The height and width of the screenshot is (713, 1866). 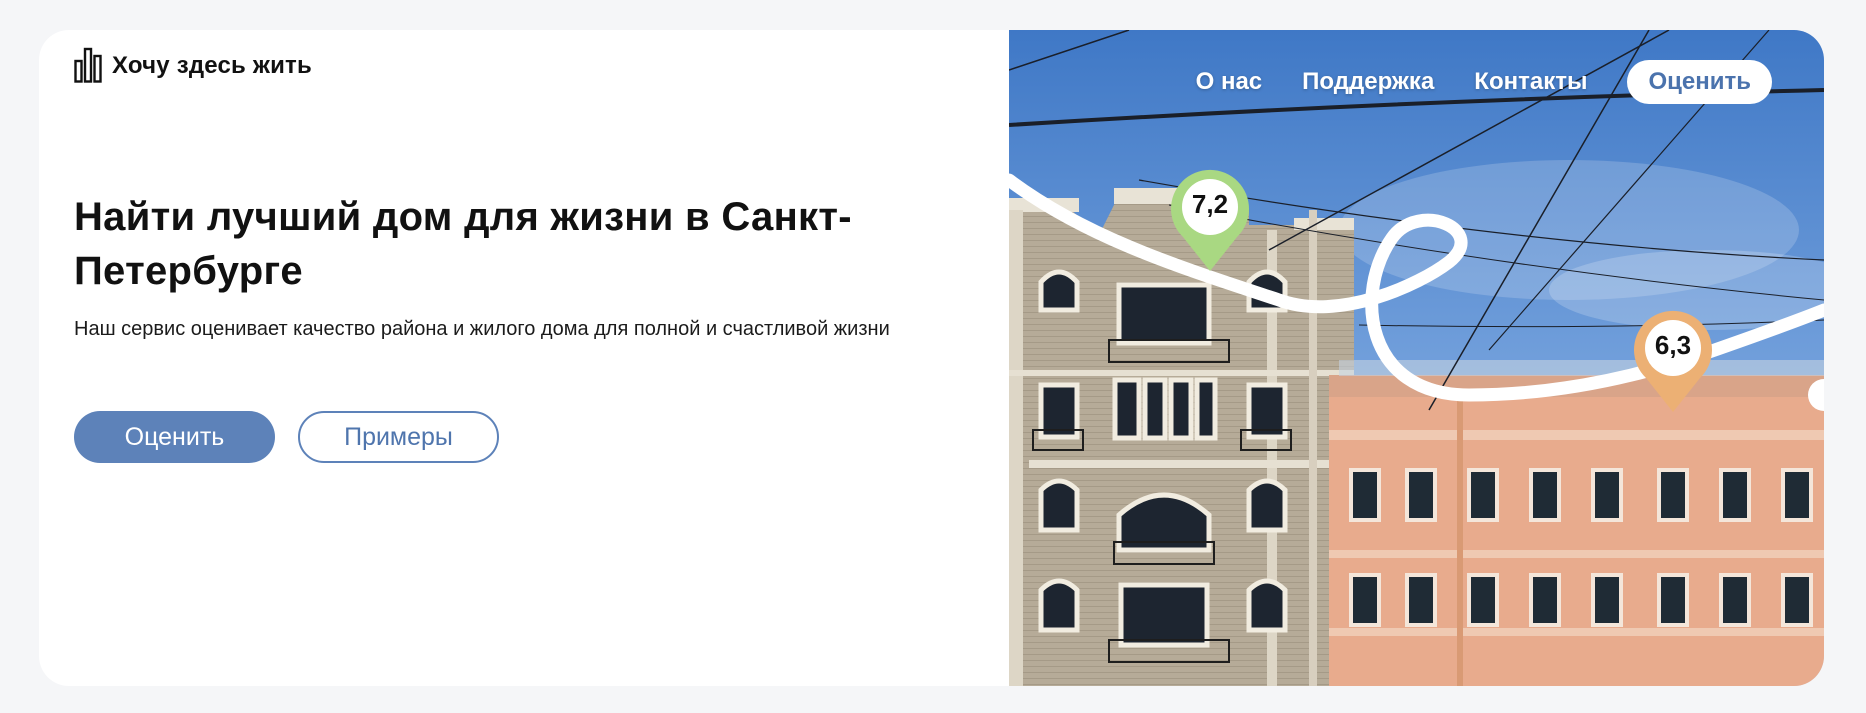 I want to click on nav-link-about: О нас, so click(x=1229, y=82).